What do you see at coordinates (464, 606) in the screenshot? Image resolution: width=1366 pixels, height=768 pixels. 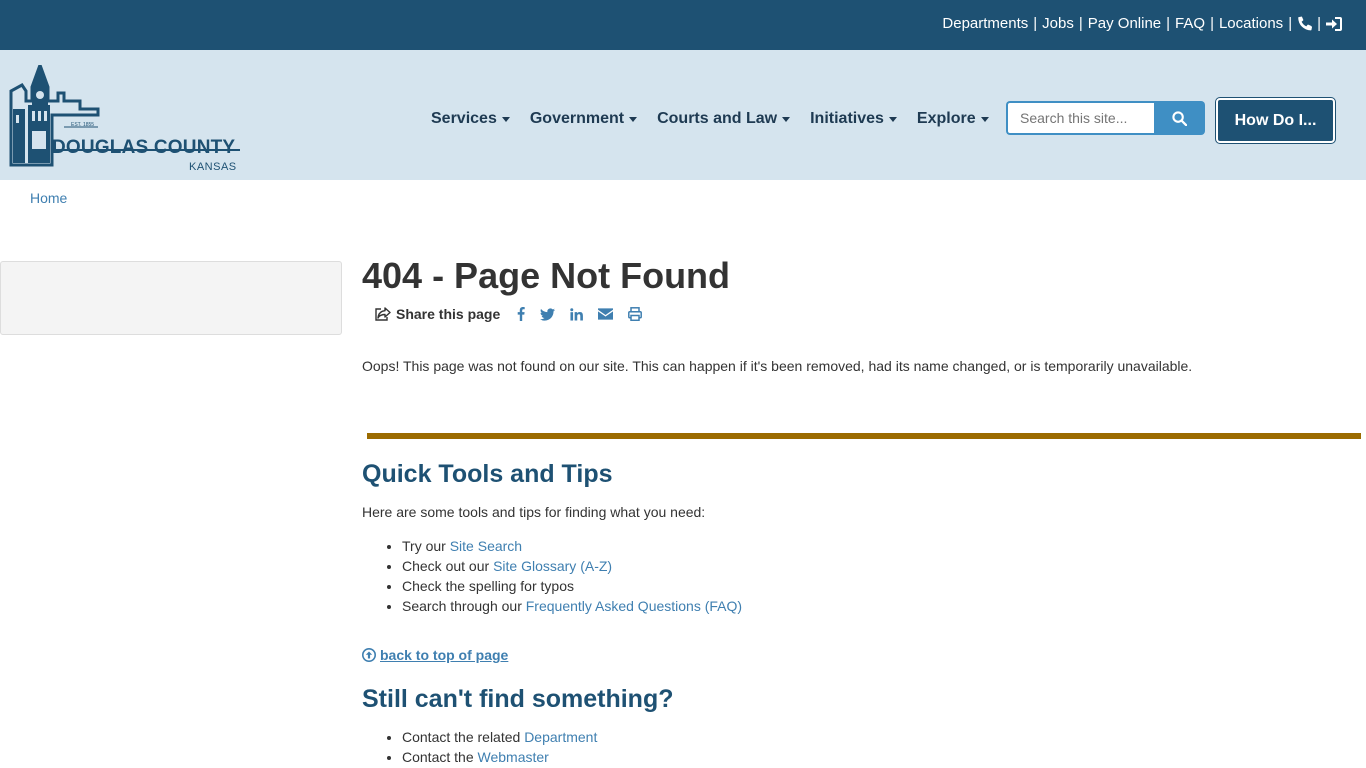 I see `tip-text: Search through our` at bounding box center [464, 606].